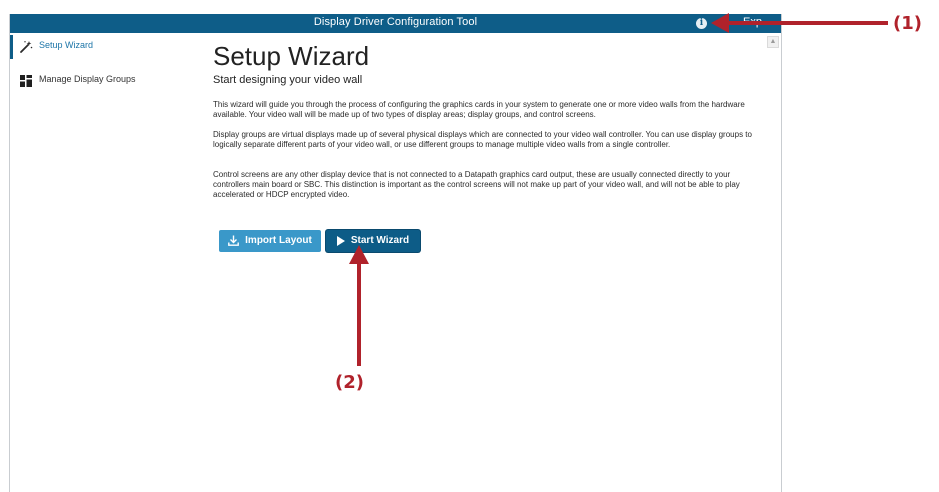 This screenshot has width=939, height=492. Describe the element at coordinates (349, 382) in the screenshot. I see `annotation-label-2: (2)` at that location.